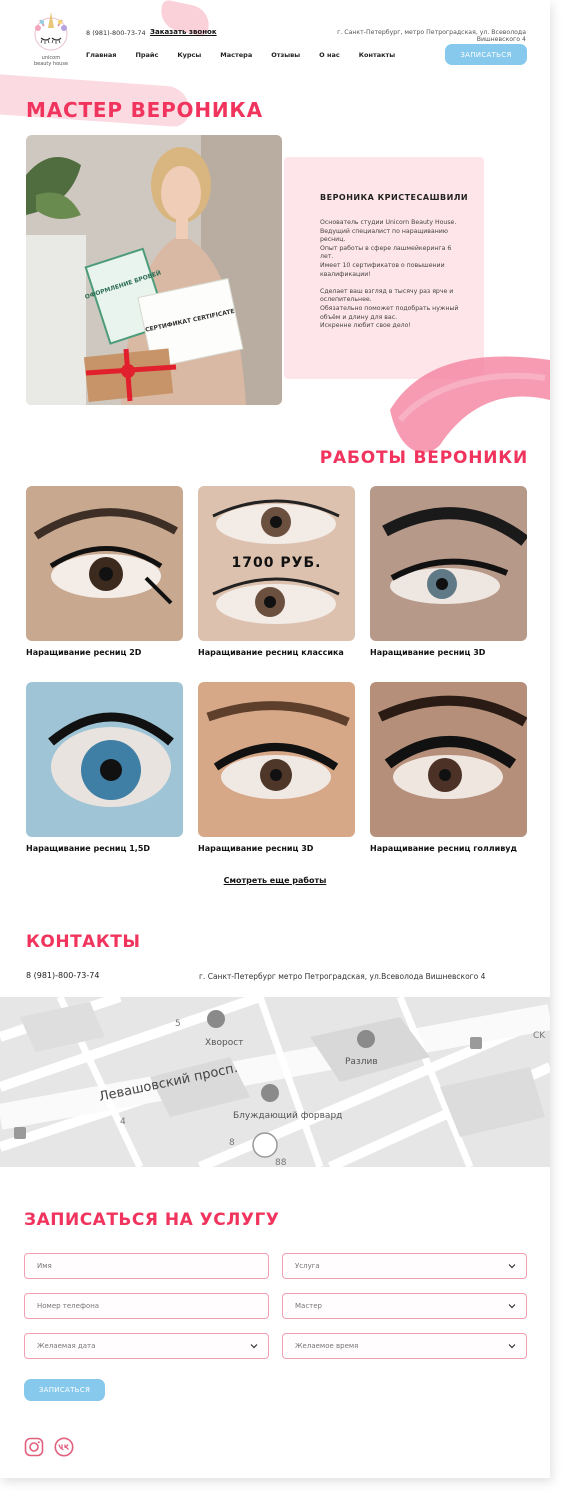 The height and width of the screenshot is (1493, 570). Describe the element at coordinates (236, 55) in the screenshot. I see `nav-item-masters: Мастера` at that location.